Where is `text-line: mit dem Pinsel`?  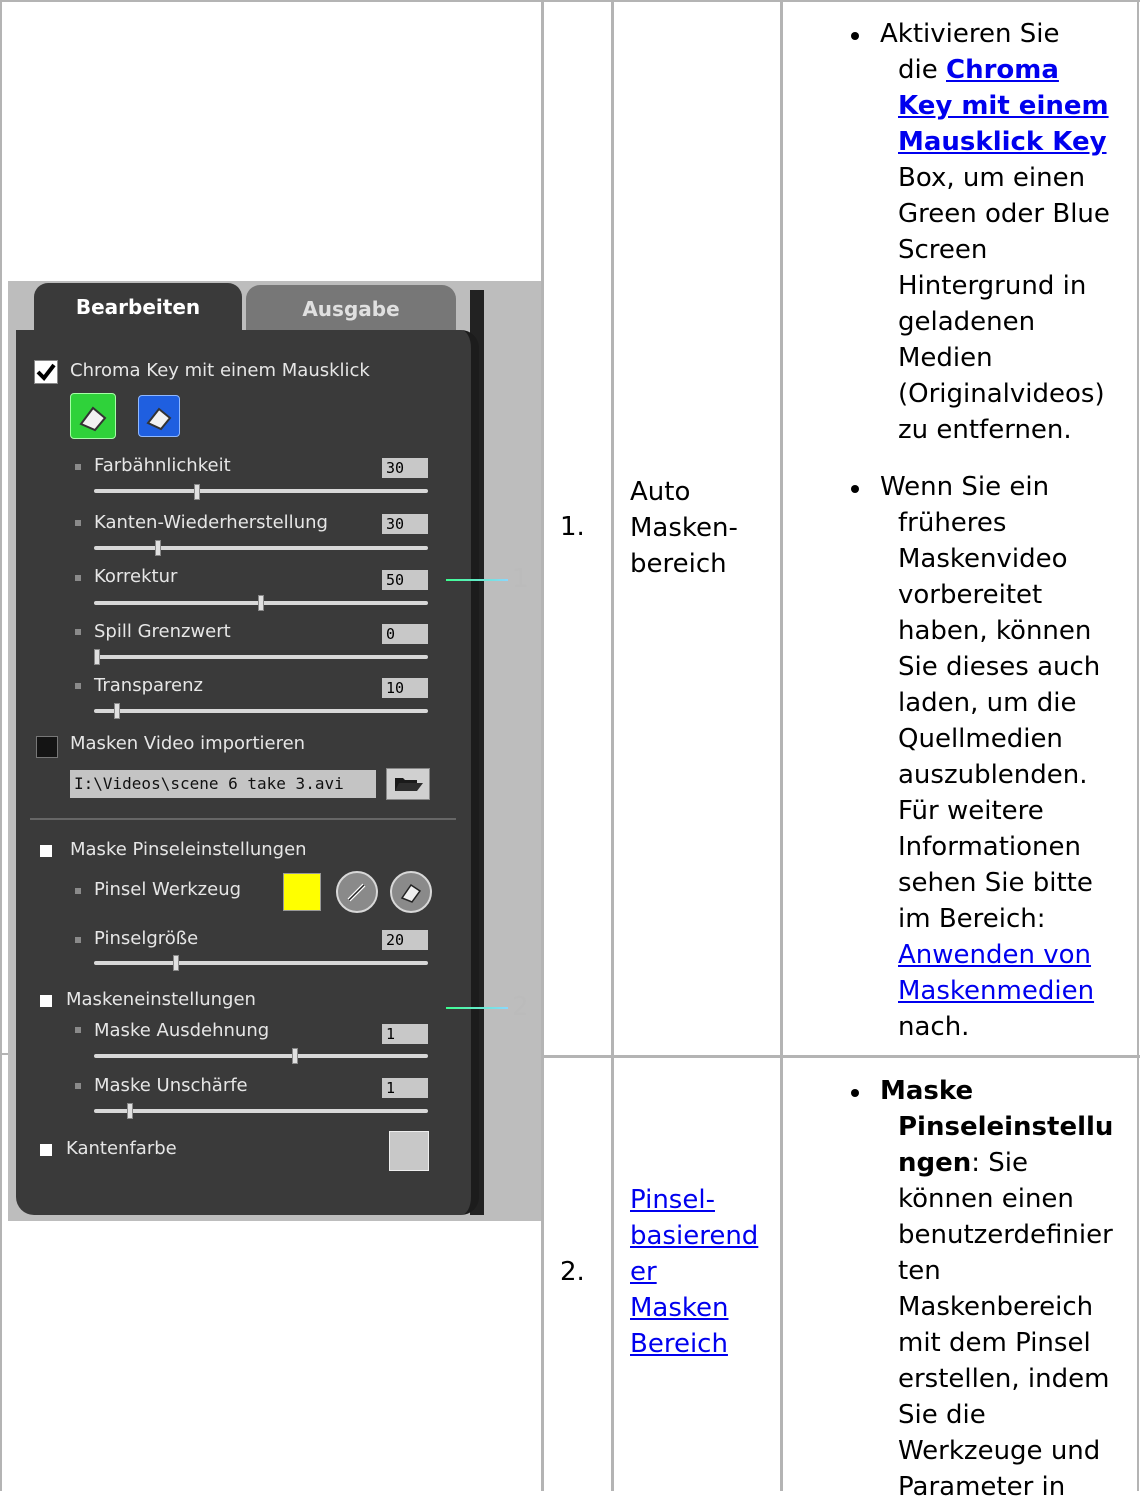
text-line: mit dem Pinsel is located at coordinates (994, 1343).